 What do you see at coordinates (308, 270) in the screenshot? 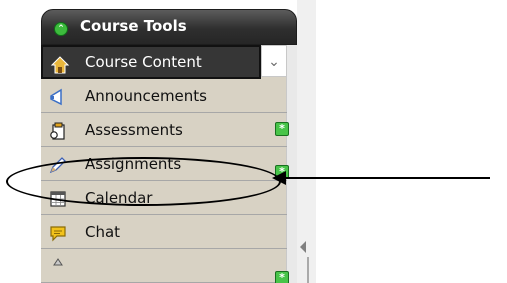
I see `scroll-track-line` at bounding box center [308, 270].